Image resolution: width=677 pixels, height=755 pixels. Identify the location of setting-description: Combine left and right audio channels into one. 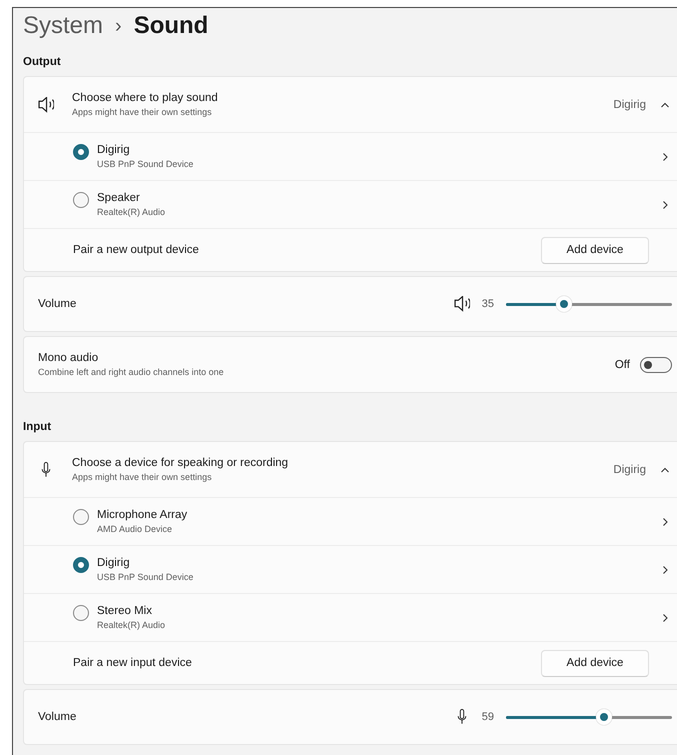
(131, 372).